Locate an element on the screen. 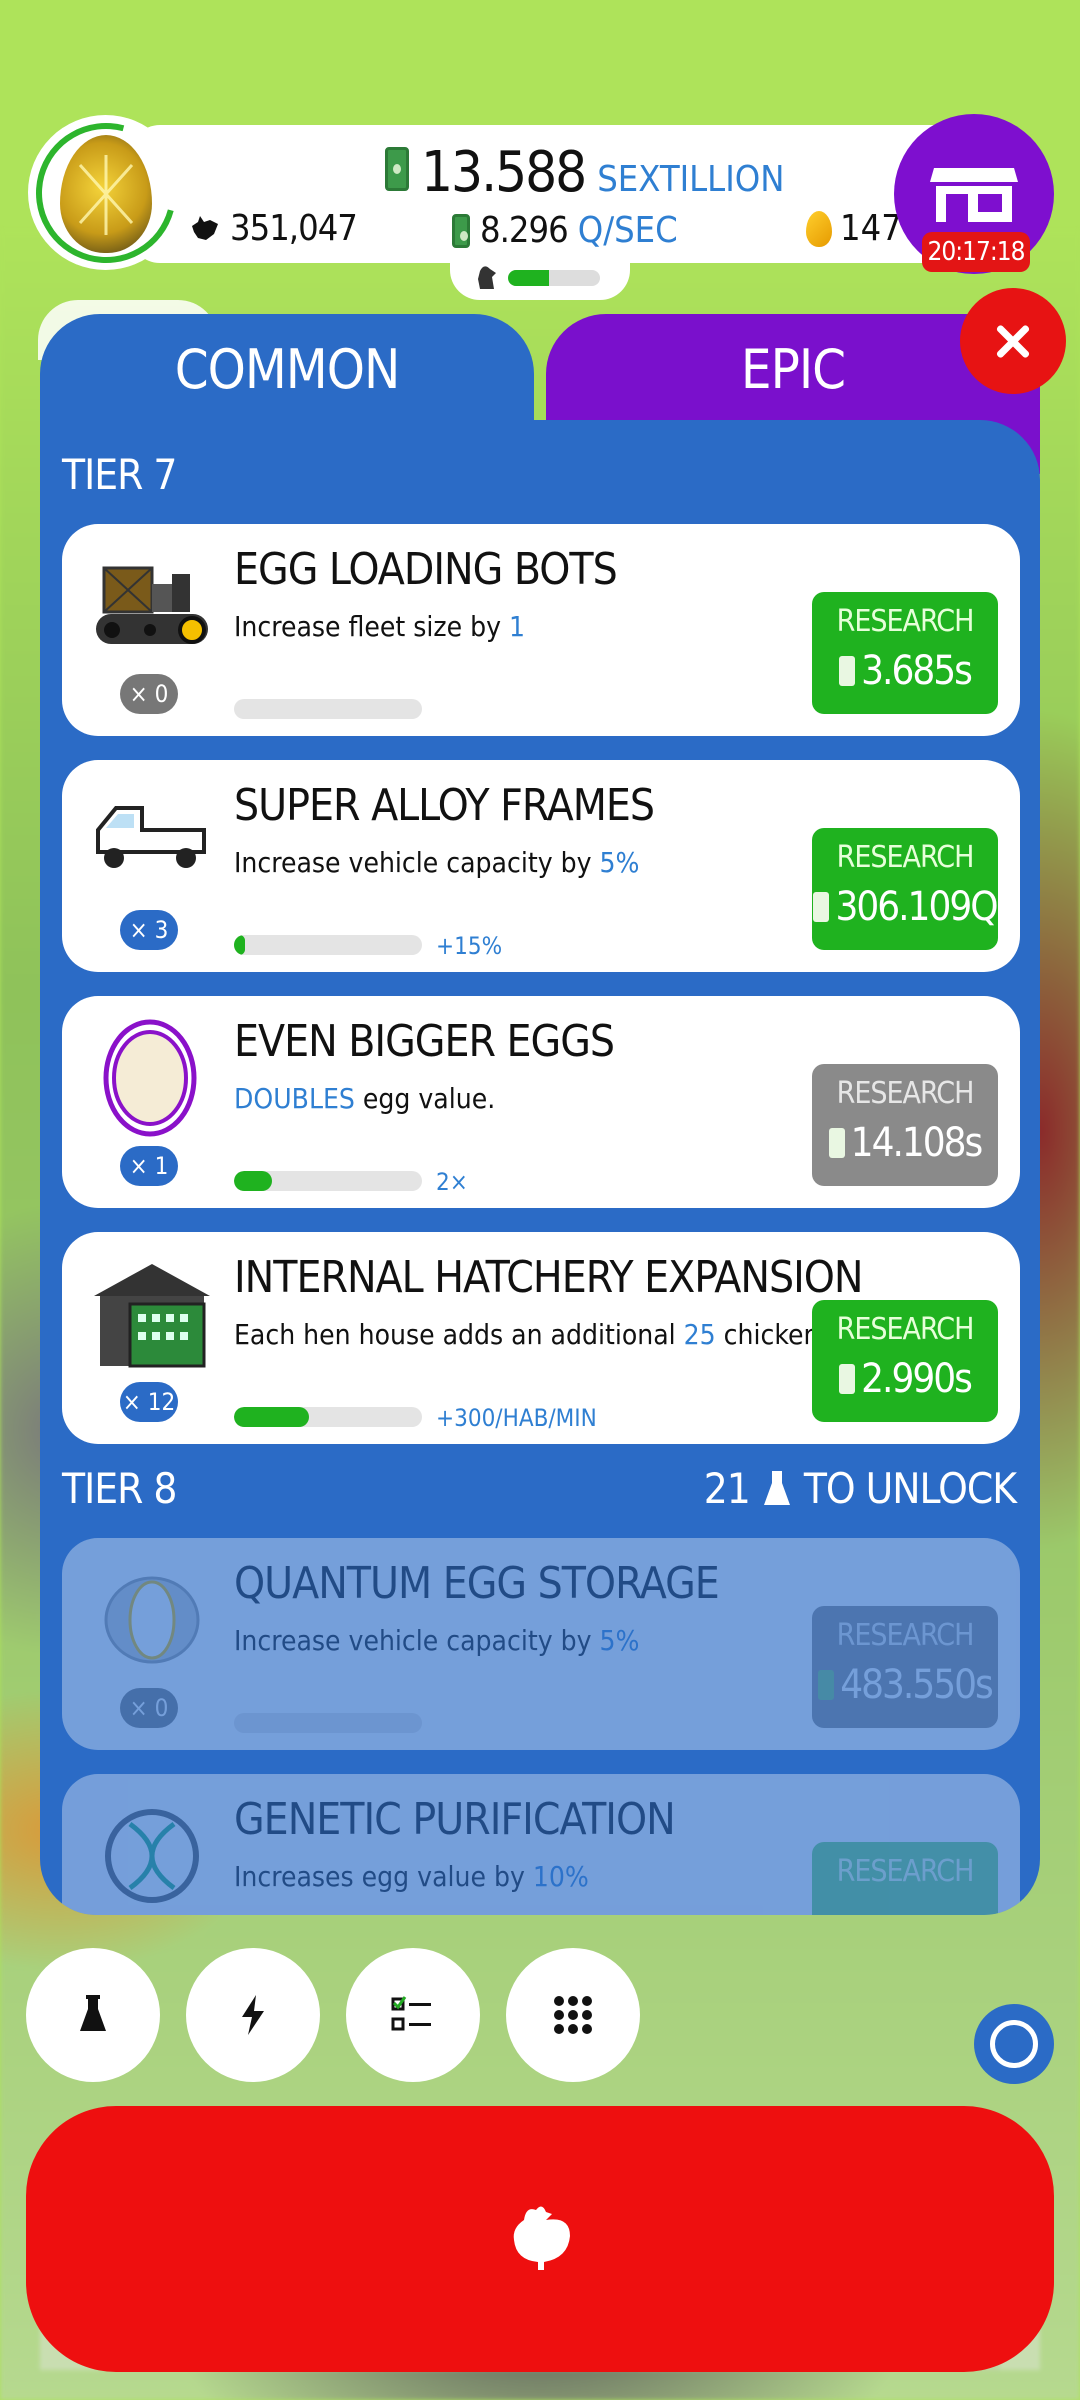 The width and height of the screenshot is (1080, 2400). golden-eggs: 147 is located at coordinates (854, 228).